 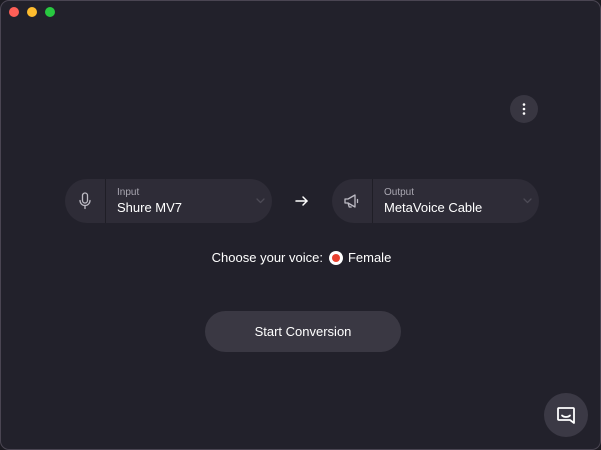 I want to click on input-text: Input Shure MV7, so click(x=177, y=201).